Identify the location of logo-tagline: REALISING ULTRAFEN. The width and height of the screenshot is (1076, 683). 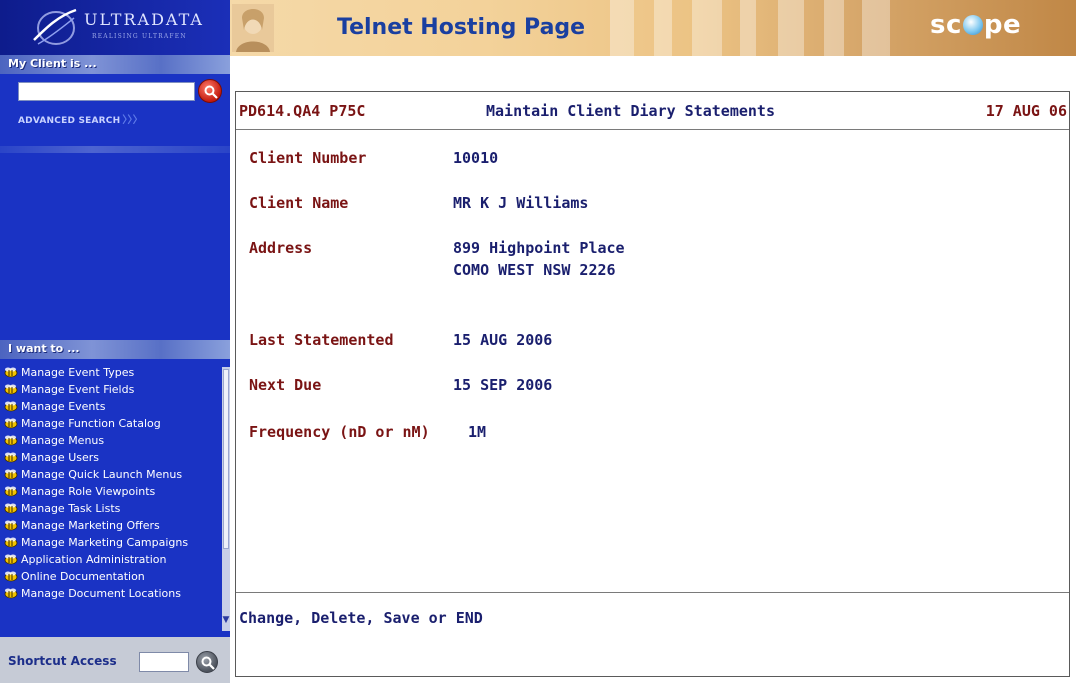
(139, 36).